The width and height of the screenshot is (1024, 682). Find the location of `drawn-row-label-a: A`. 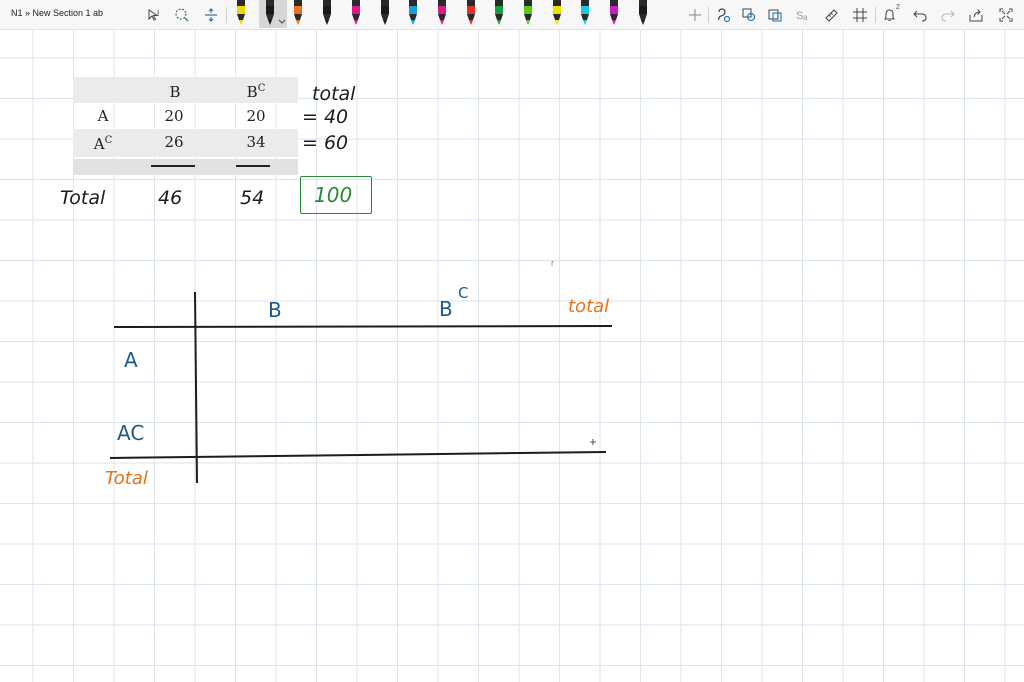

drawn-row-label-a: A is located at coordinates (131, 360).